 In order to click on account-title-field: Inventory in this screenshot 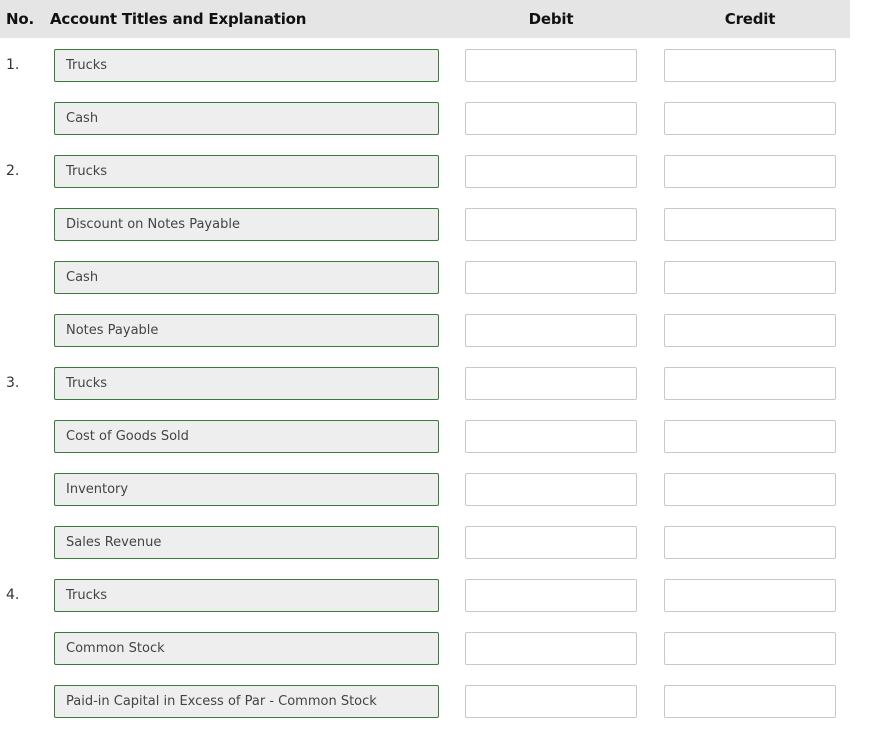, I will do `click(246, 489)`.